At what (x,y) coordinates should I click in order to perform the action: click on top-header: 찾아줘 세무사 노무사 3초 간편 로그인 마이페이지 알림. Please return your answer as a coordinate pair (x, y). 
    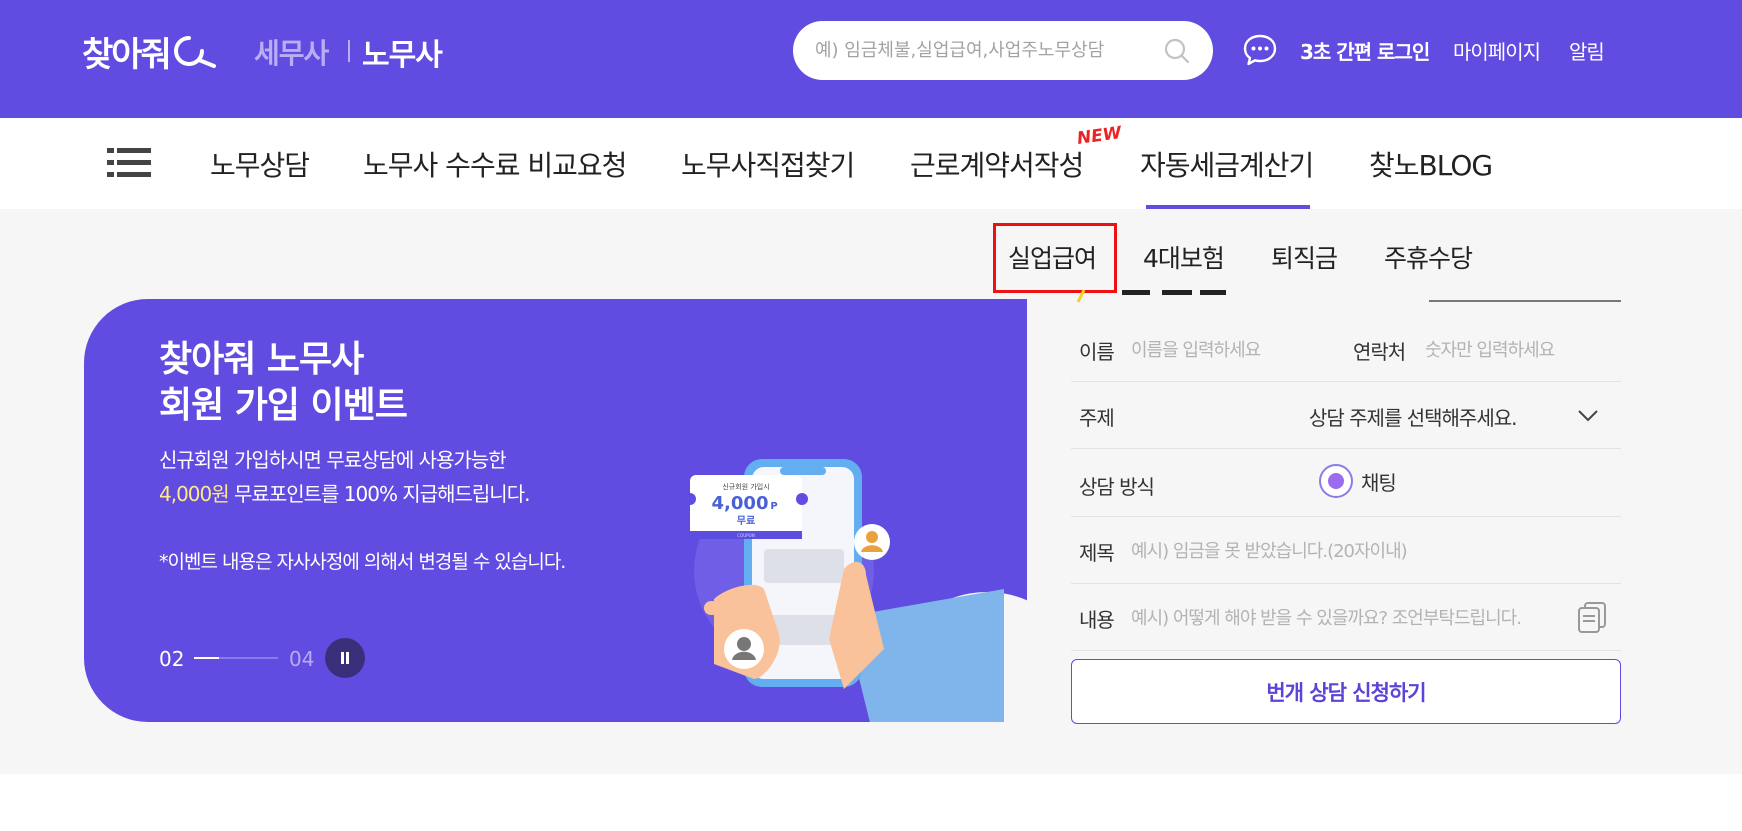
    Looking at the image, I should click on (871, 59).